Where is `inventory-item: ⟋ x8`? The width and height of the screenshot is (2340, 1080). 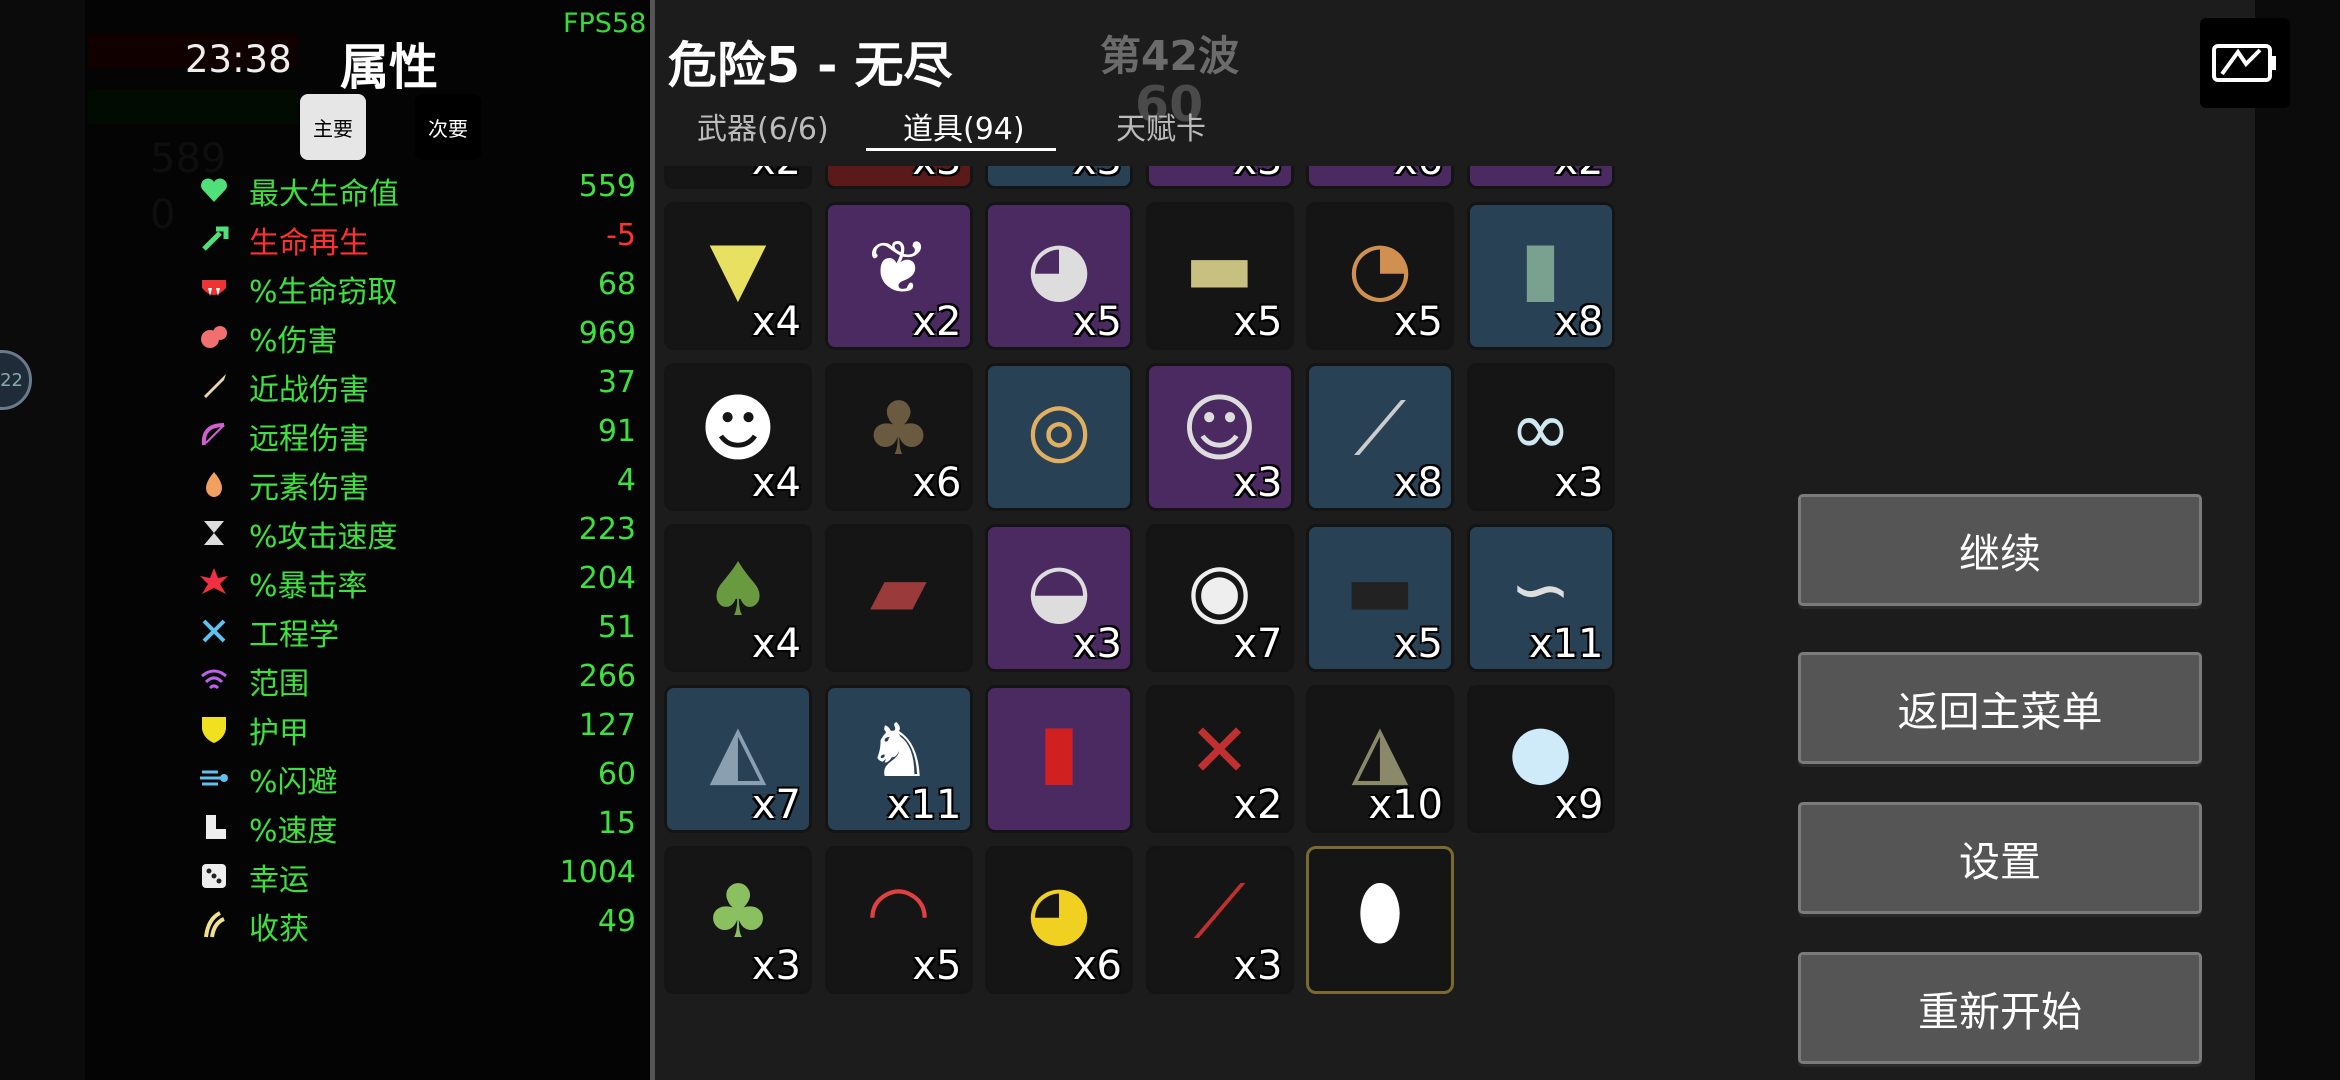
inventory-item: ⟋ x8 is located at coordinates (1380, 437).